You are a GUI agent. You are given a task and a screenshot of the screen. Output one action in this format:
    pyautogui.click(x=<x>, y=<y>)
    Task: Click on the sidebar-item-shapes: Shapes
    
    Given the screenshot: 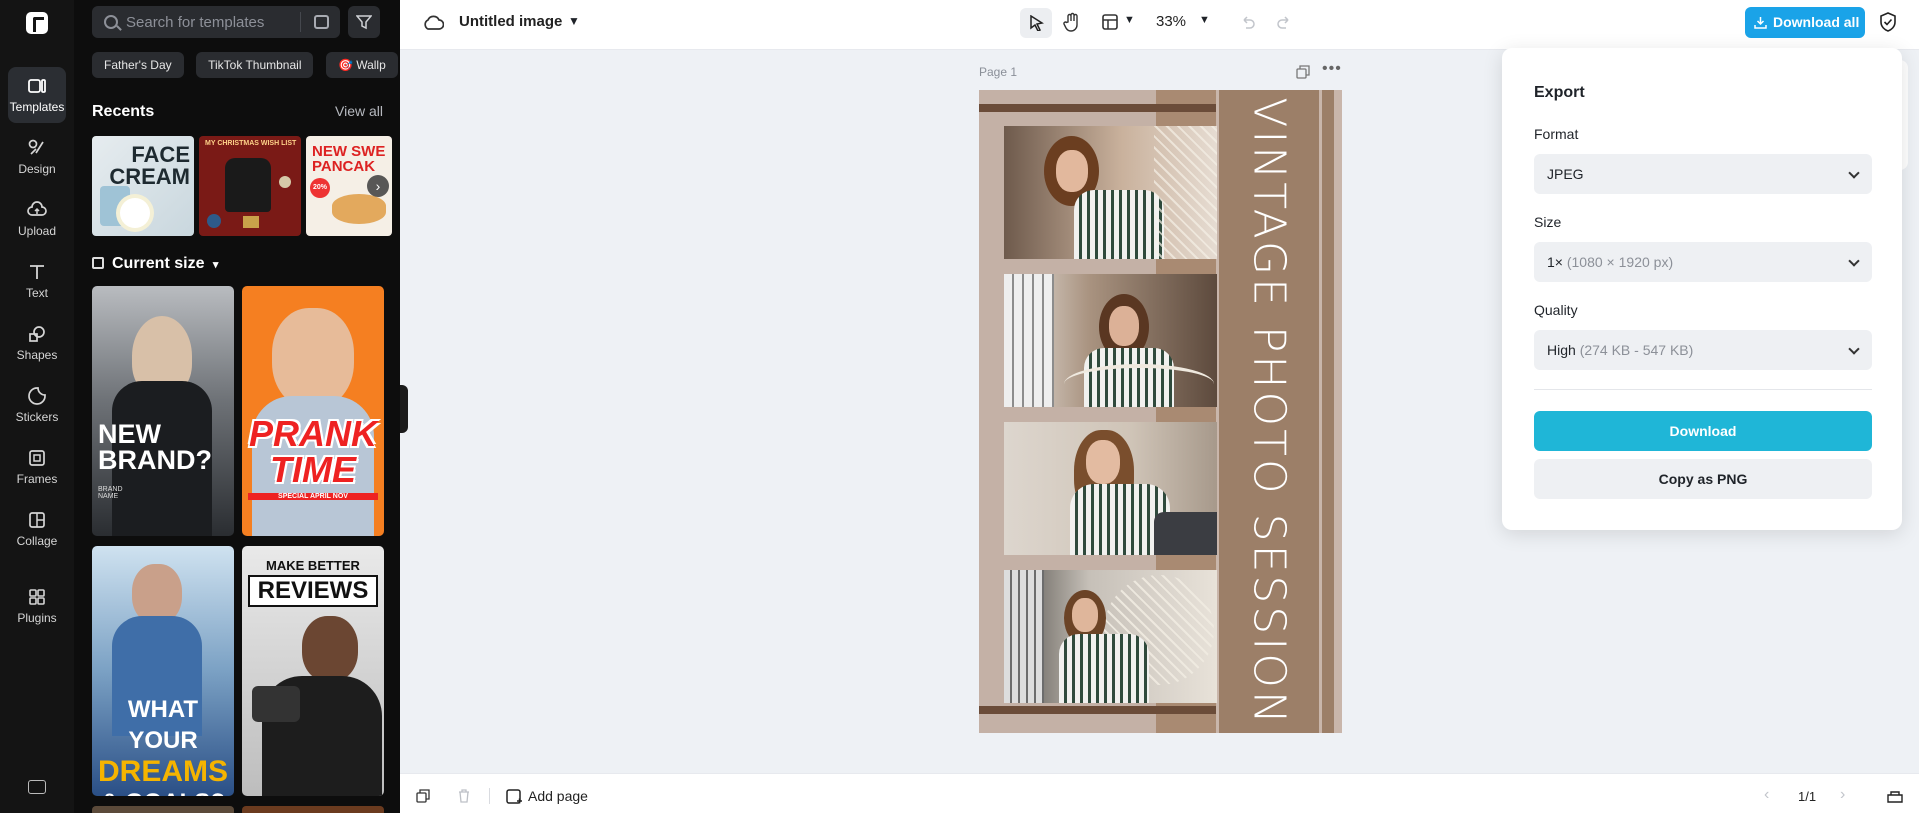 What is the action you would take?
    pyautogui.click(x=37, y=343)
    